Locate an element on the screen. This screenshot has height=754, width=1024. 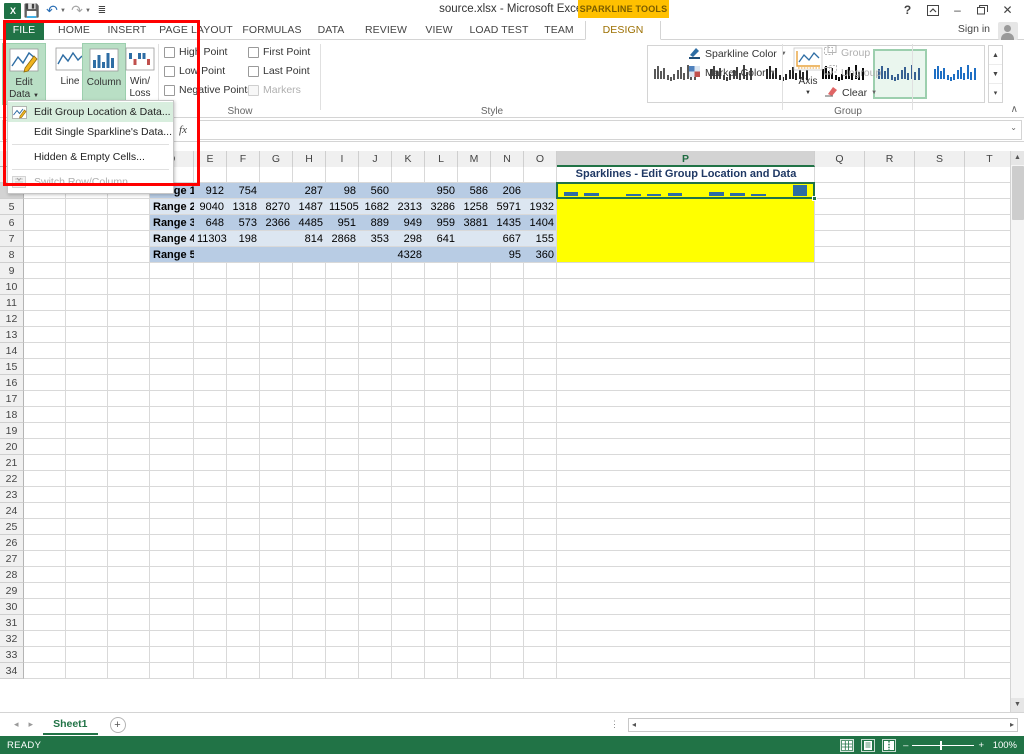
row-header-5: 5 is located at coordinates (12, 207).